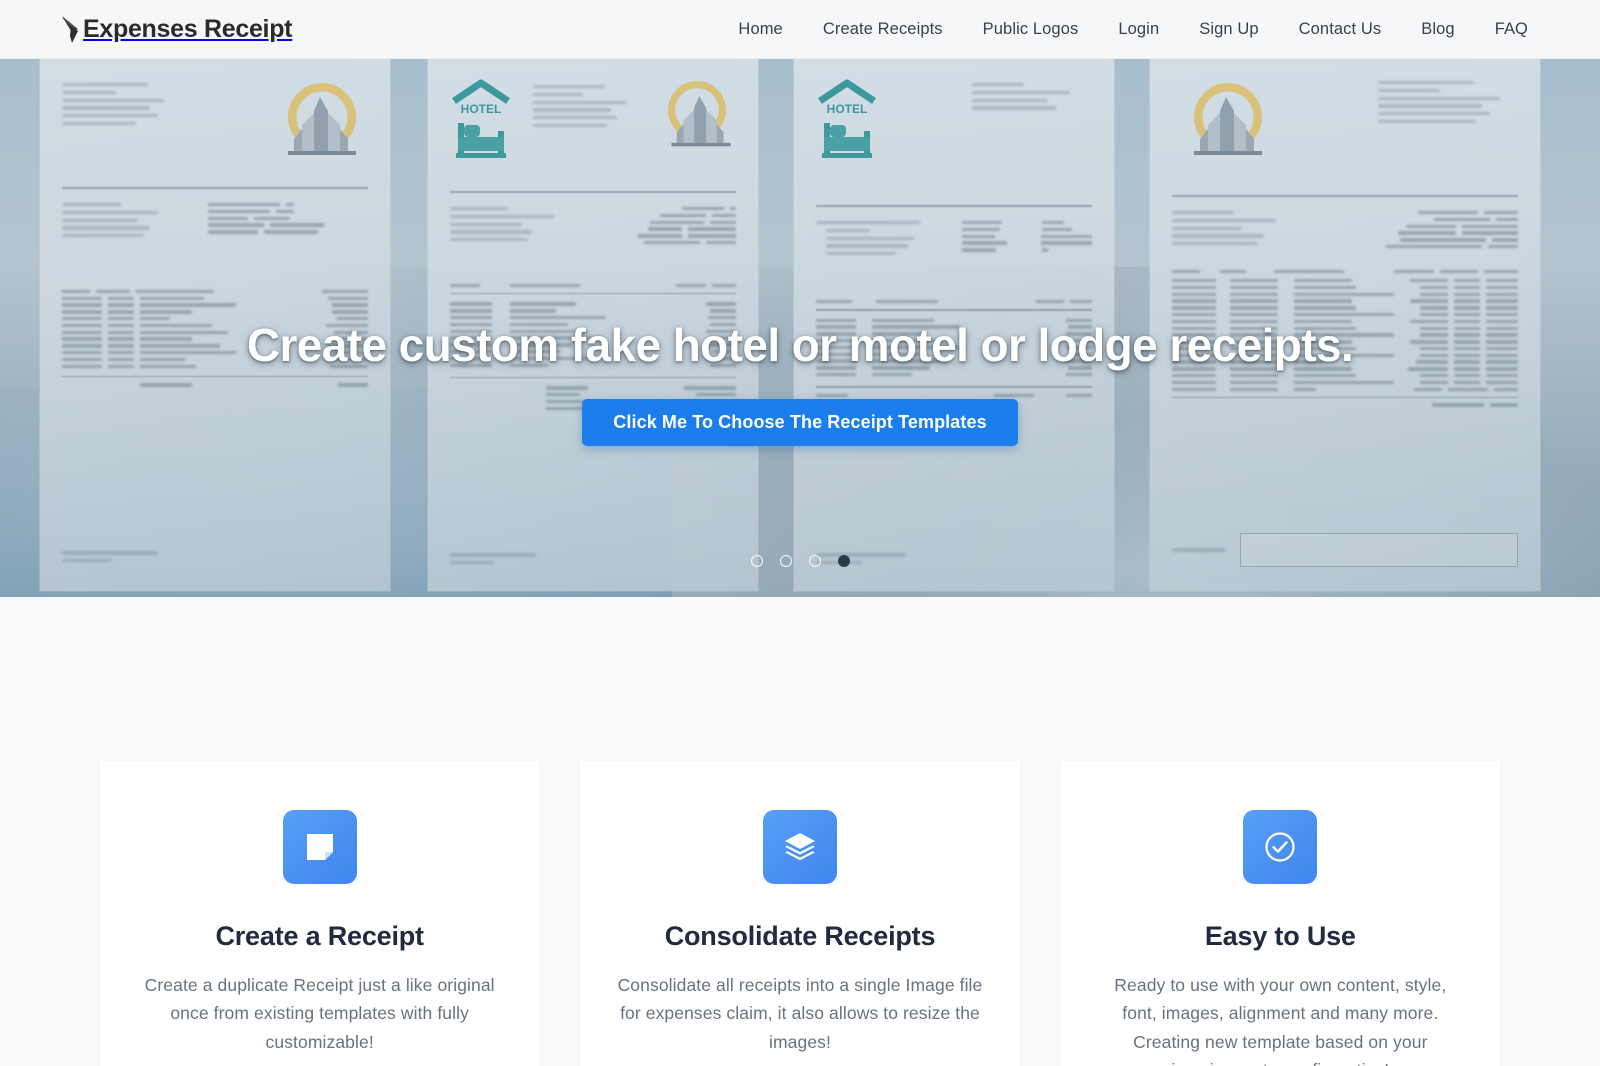 The image size is (1600, 1066). I want to click on brand-logo: Expenses Receipt, so click(175, 29).